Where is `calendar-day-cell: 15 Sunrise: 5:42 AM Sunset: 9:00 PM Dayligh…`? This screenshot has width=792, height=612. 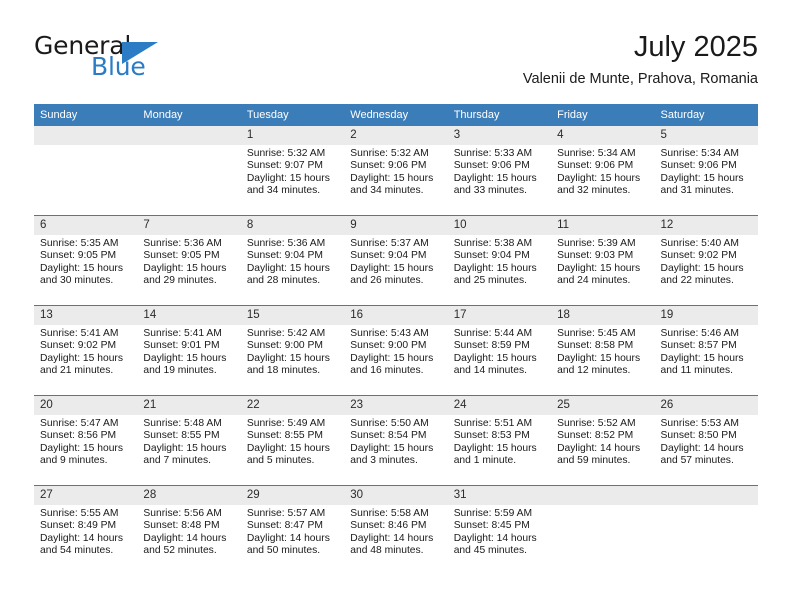
calendar-day-cell: 15 Sunrise: 5:42 AM Sunset: 9:00 PM Dayligh… is located at coordinates (292, 350).